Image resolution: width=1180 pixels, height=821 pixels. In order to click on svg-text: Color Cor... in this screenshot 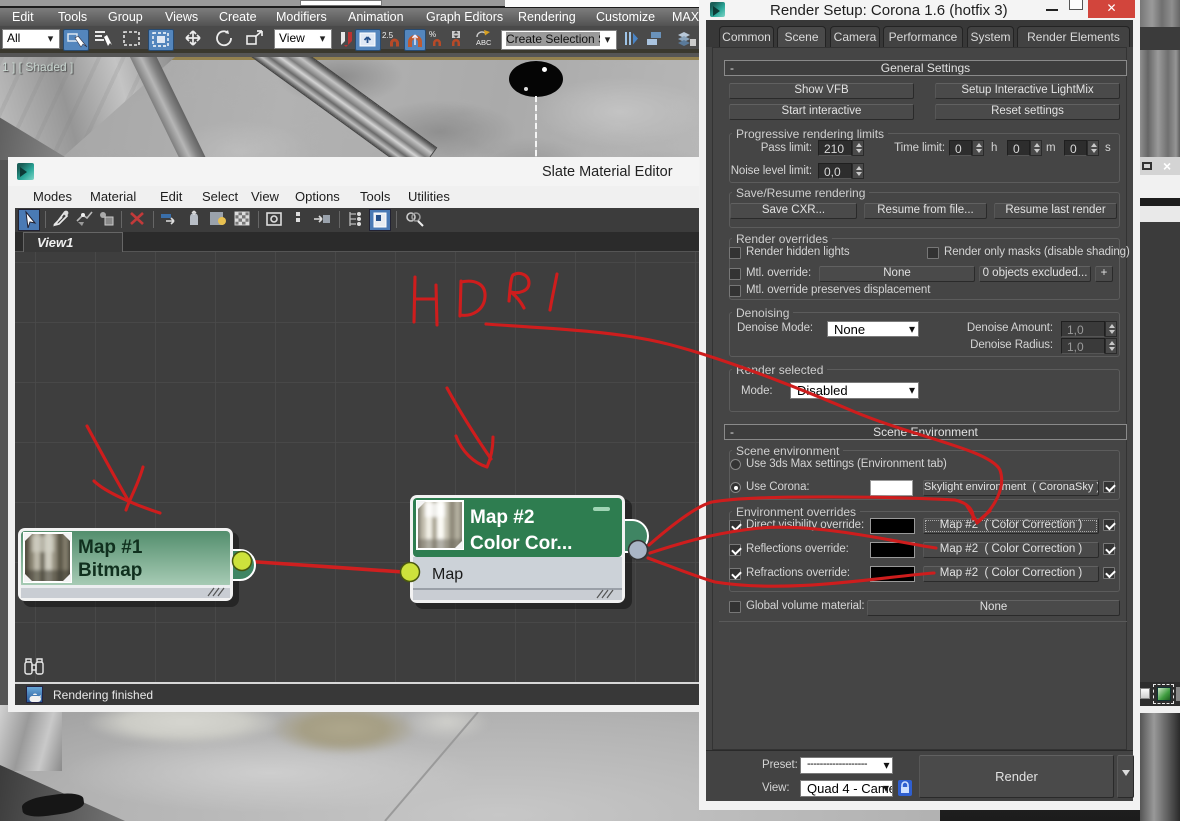, I will do `click(521, 543)`.